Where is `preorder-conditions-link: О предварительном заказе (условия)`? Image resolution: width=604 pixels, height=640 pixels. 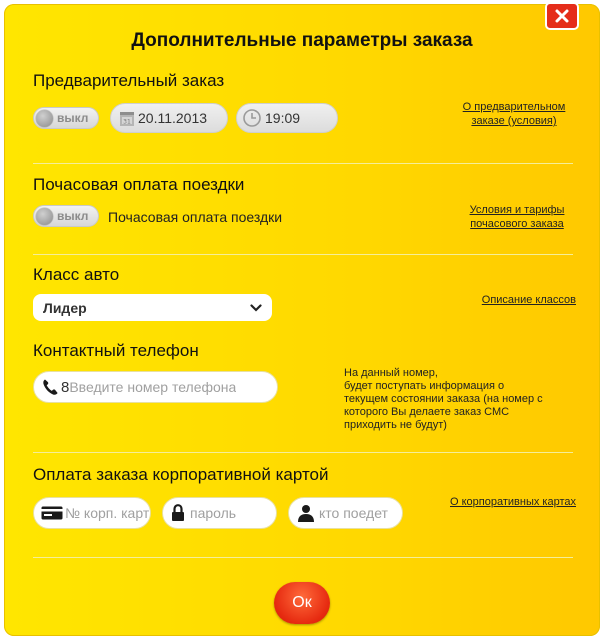
preorder-conditions-link: О предварительном заказе (условия) is located at coordinates (514, 114).